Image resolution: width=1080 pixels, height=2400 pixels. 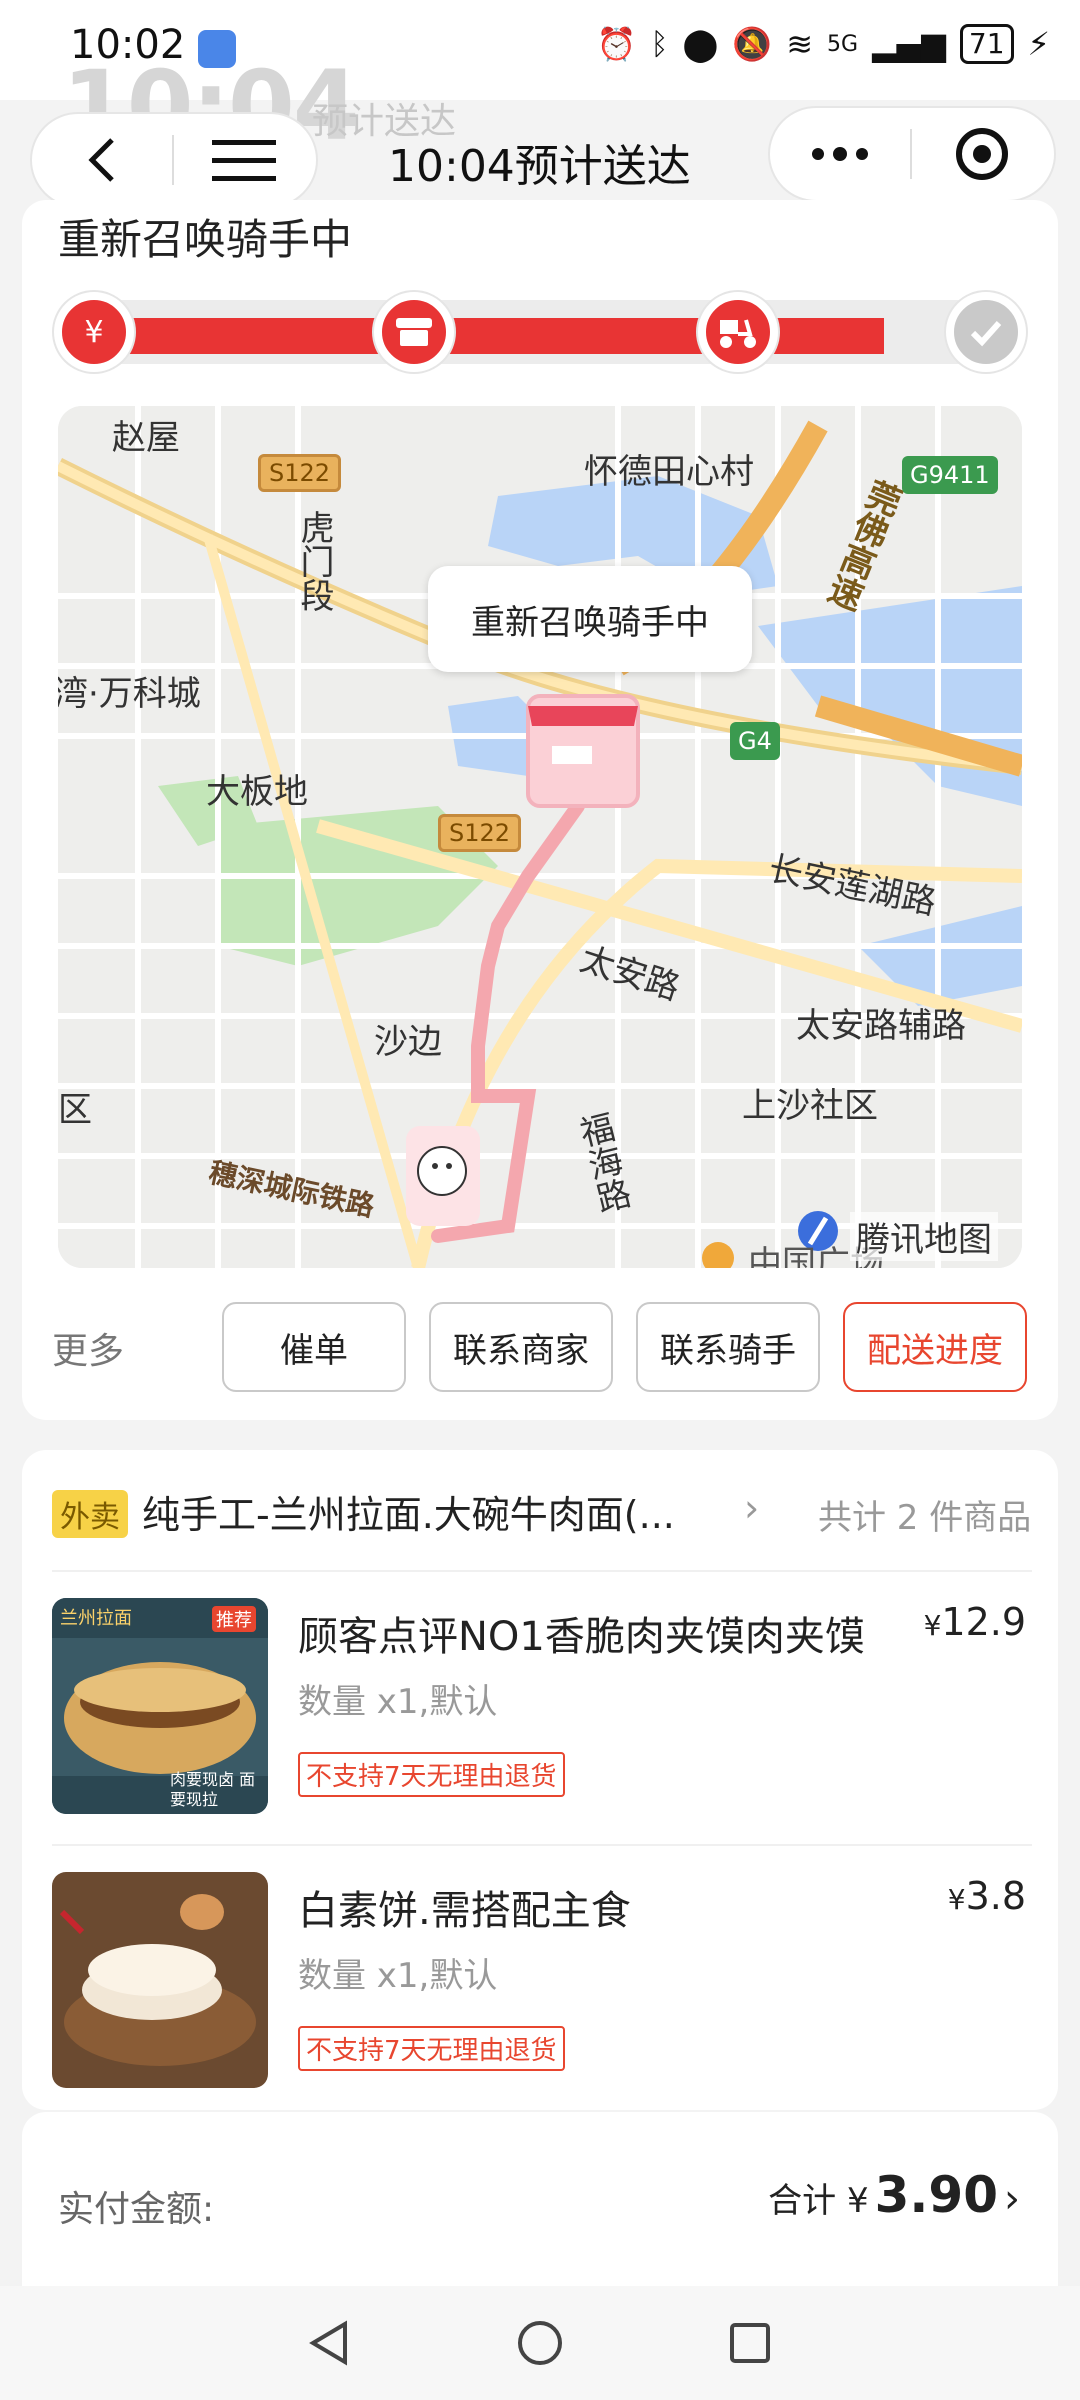 I want to click on location-icon: ⬤, so click(x=700, y=44).